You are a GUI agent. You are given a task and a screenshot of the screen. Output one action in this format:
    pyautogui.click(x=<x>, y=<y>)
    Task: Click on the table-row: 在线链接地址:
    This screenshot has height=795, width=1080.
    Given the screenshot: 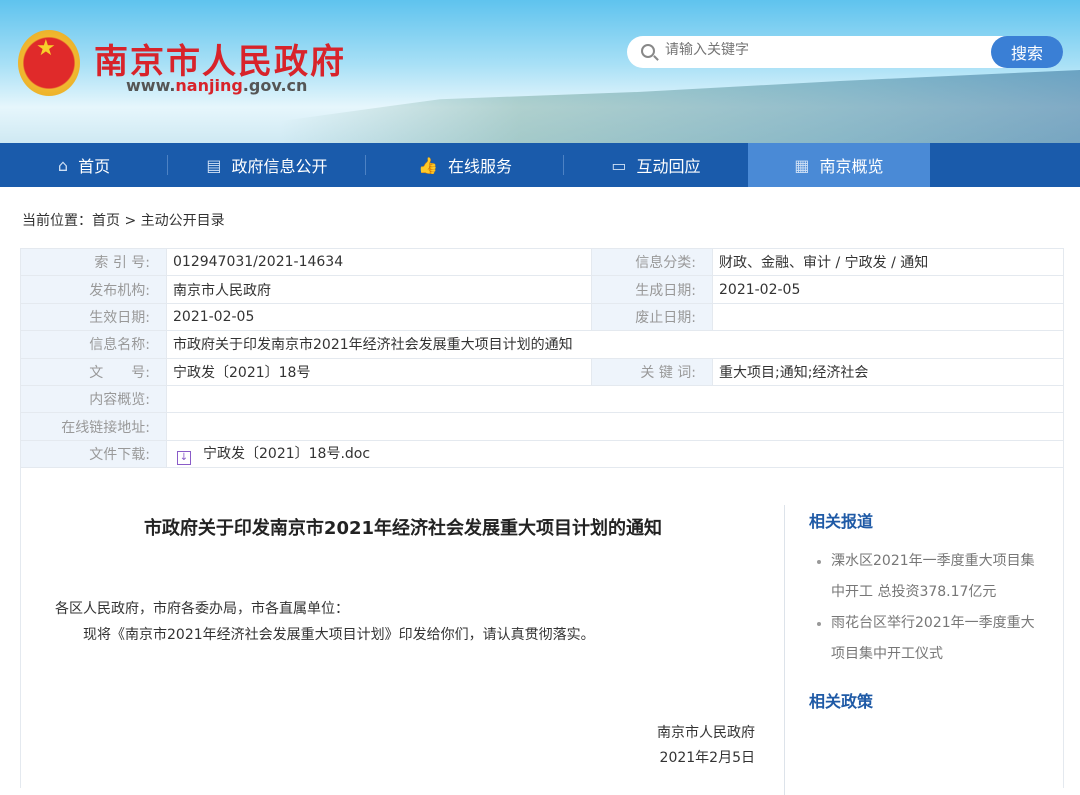 What is the action you would take?
    pyautogui.click(x=542, y=426)
    